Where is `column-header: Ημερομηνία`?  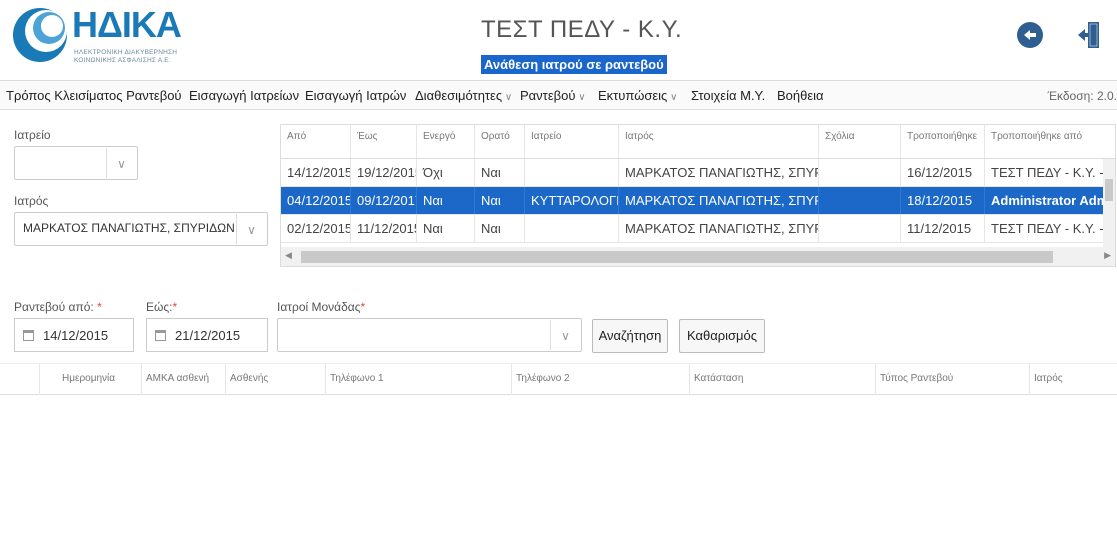
column-header: Ημερομηνία is located at coordinates (91, 379).